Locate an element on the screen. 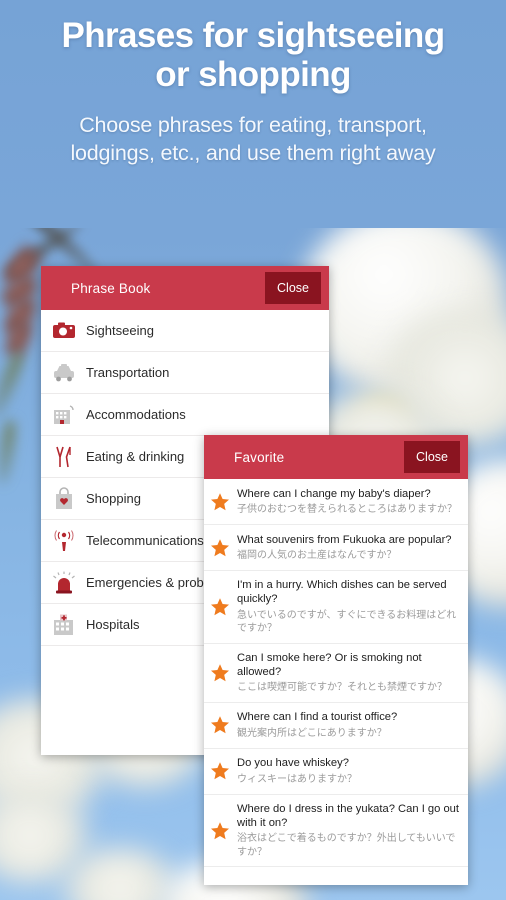 The image size is (506, 900). page-title: Phrases for sightseeing or shopping is located at coordinates (253, 55).